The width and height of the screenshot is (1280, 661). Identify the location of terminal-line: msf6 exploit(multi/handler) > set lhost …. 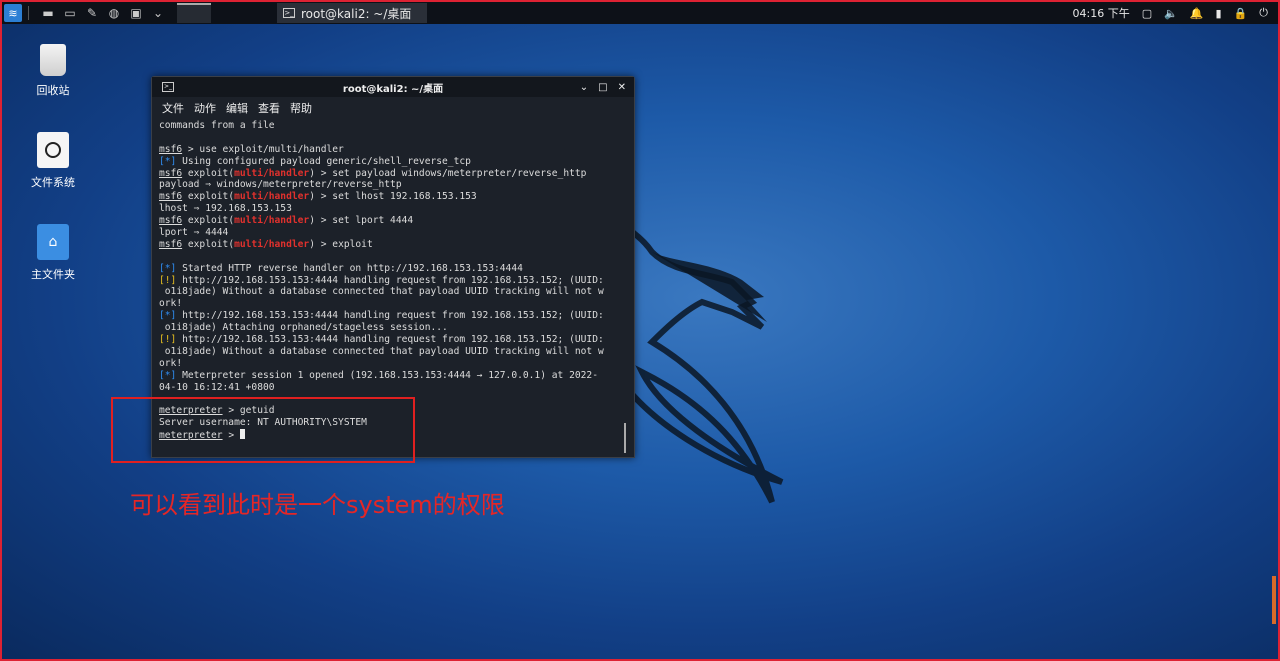
(393, 197).